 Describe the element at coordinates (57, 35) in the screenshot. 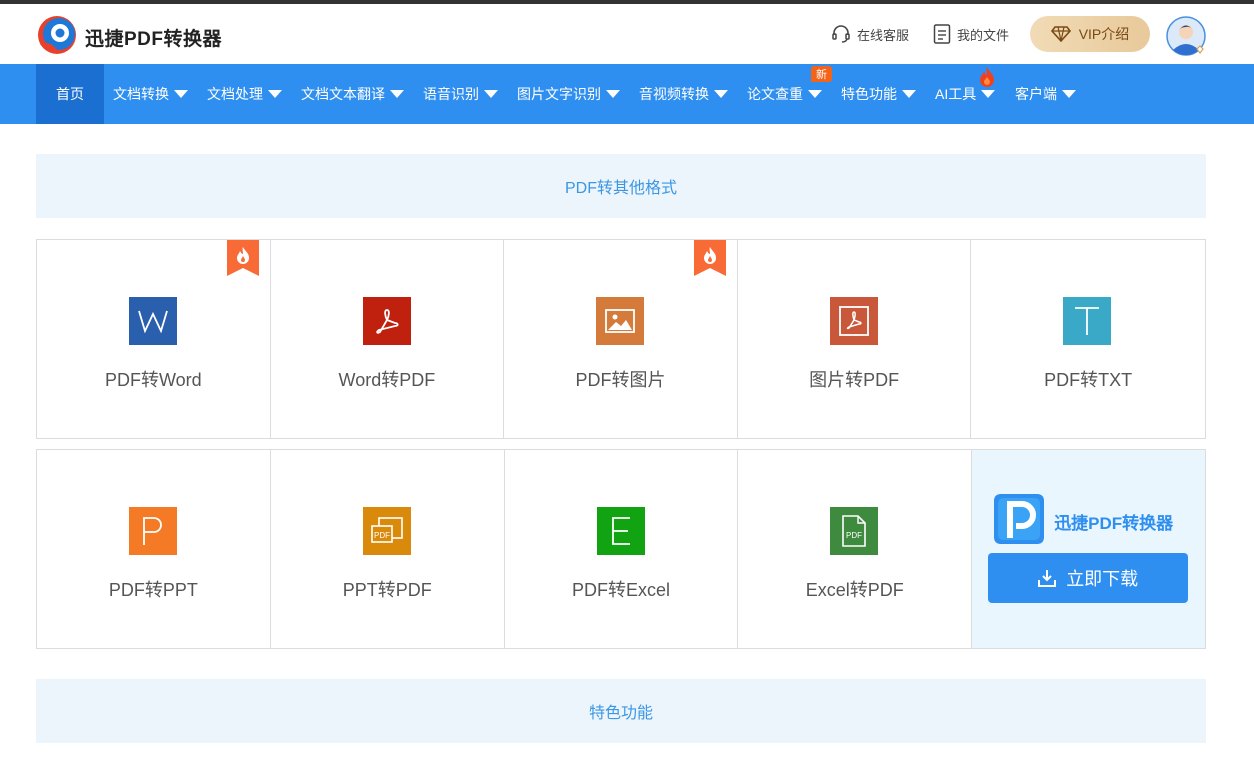

I see `brand-logo-icon` at that location.